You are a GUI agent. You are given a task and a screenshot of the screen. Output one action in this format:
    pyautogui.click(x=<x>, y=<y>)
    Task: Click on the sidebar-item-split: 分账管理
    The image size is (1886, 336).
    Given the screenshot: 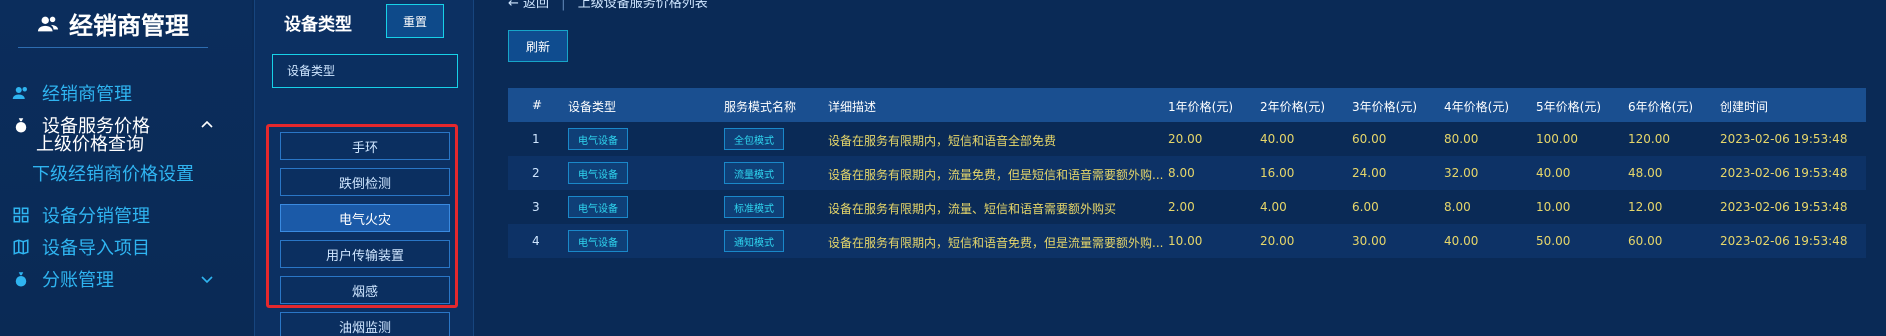 What is the action you would take?
    pyautogui.click(x=126, y=279)
    